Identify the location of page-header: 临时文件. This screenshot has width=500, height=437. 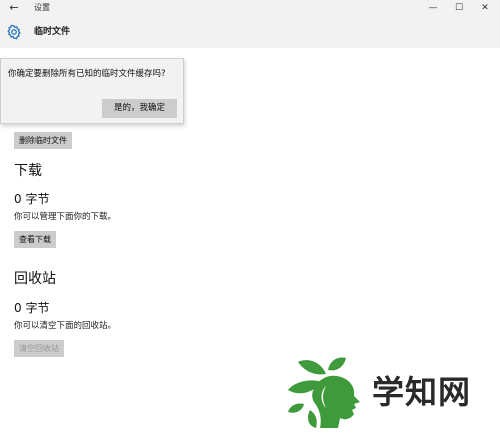
(250, 32).